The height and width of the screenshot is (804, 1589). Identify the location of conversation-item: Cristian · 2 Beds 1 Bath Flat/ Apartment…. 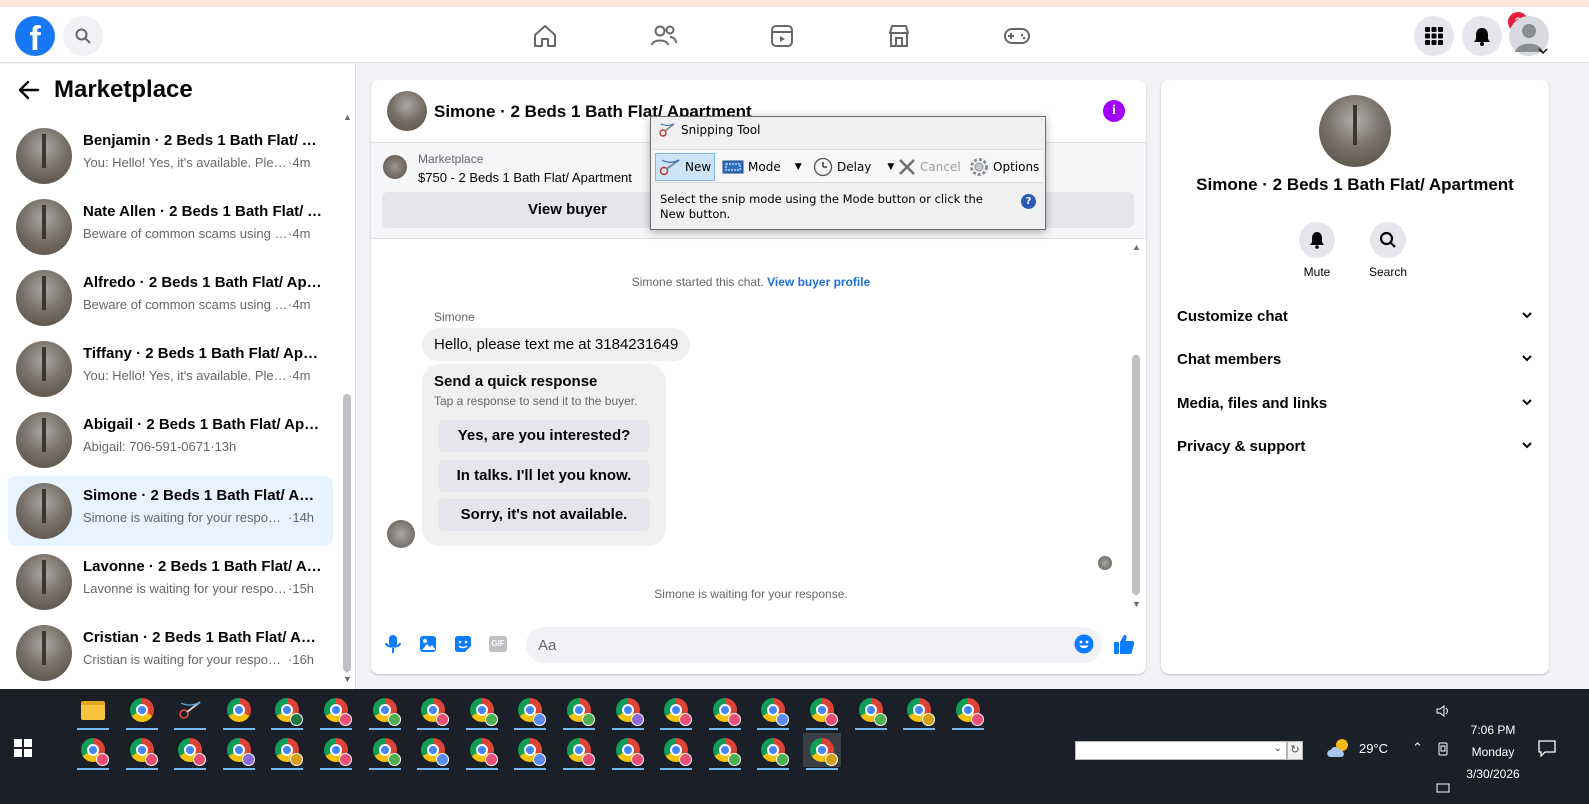
(170, 653).